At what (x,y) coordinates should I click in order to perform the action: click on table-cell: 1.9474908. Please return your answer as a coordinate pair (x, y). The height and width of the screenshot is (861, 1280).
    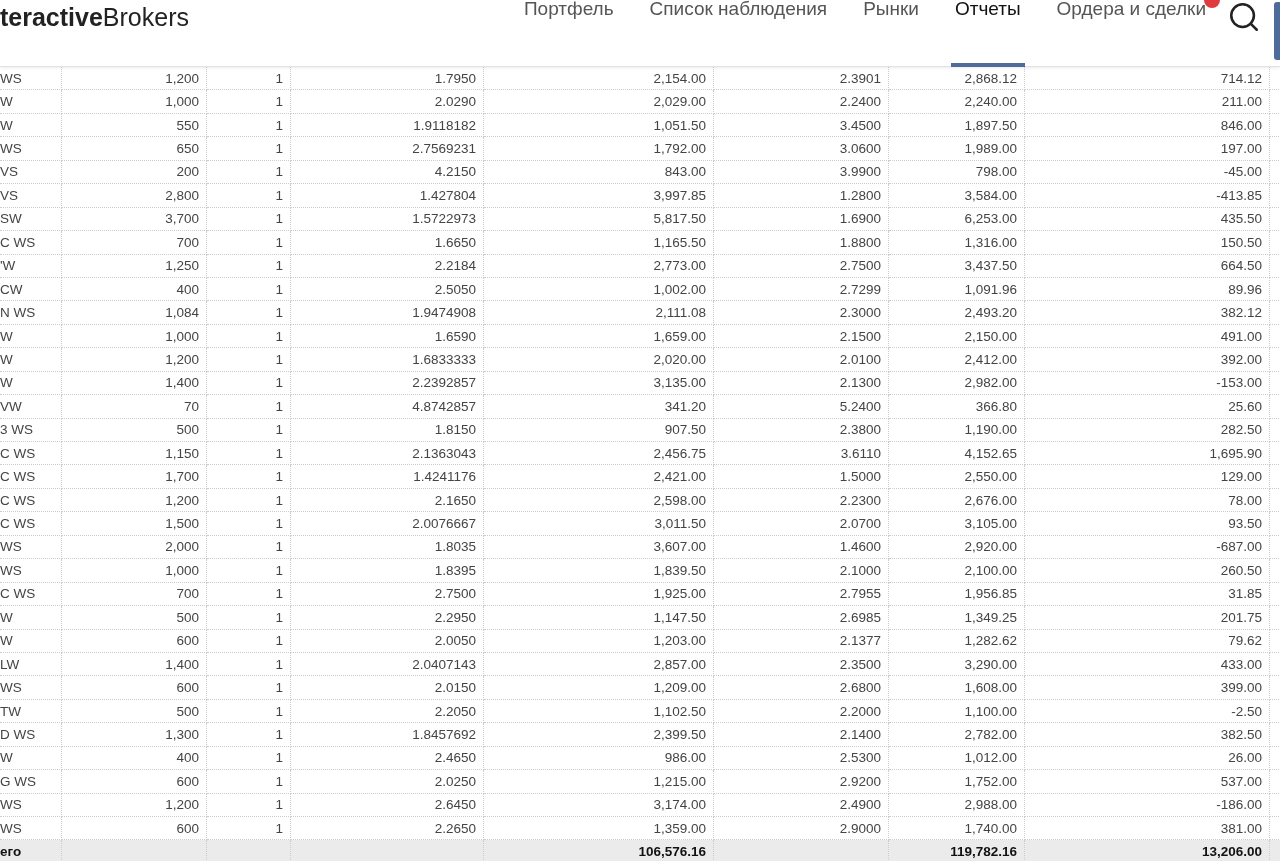
    Looking at the image, I should click on (387, 313).